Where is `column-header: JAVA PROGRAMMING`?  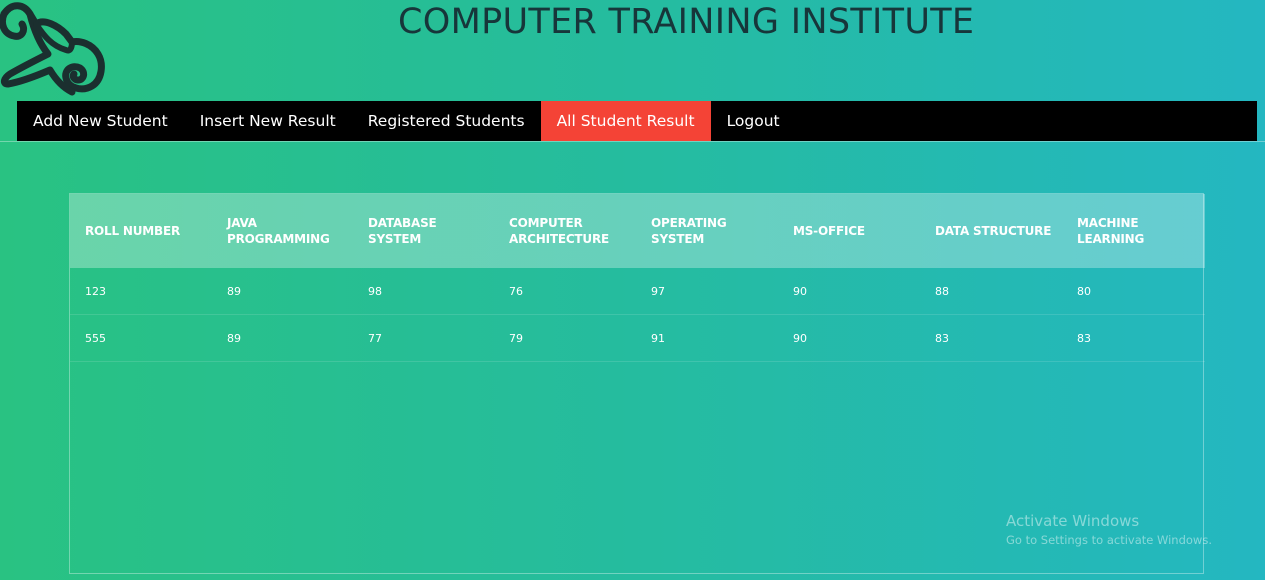
column-header: JAVA PROGRAMMING is located at coordinates (278, 231).